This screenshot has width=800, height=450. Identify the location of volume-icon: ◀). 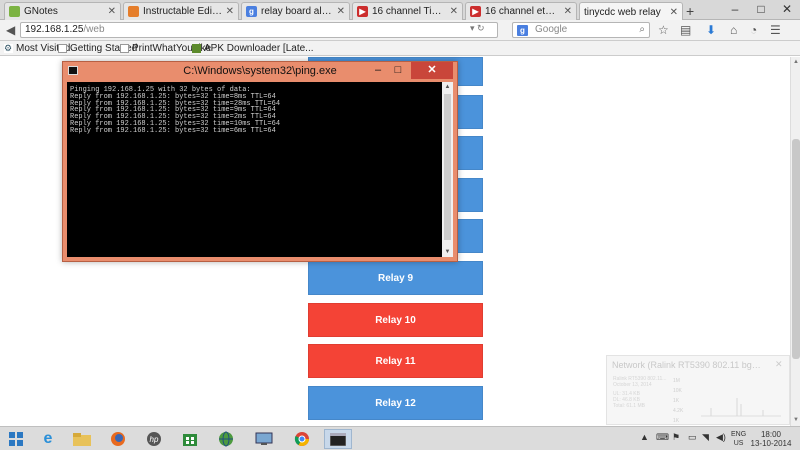
(721, 437).